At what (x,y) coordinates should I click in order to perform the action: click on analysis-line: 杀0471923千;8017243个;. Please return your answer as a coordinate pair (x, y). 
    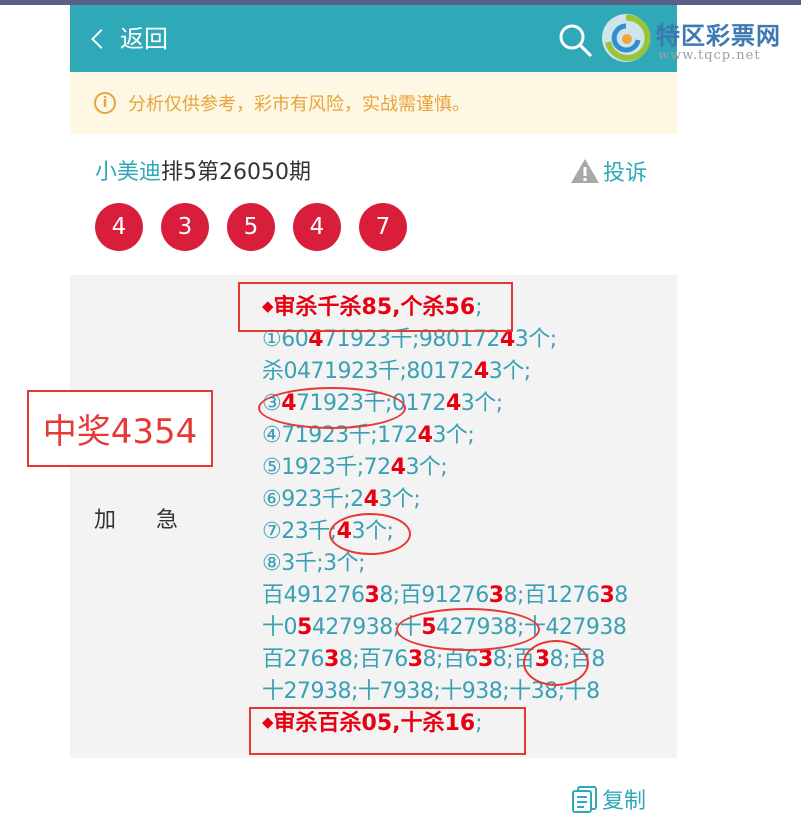
    Looking at the image, I should click on (467, 372).